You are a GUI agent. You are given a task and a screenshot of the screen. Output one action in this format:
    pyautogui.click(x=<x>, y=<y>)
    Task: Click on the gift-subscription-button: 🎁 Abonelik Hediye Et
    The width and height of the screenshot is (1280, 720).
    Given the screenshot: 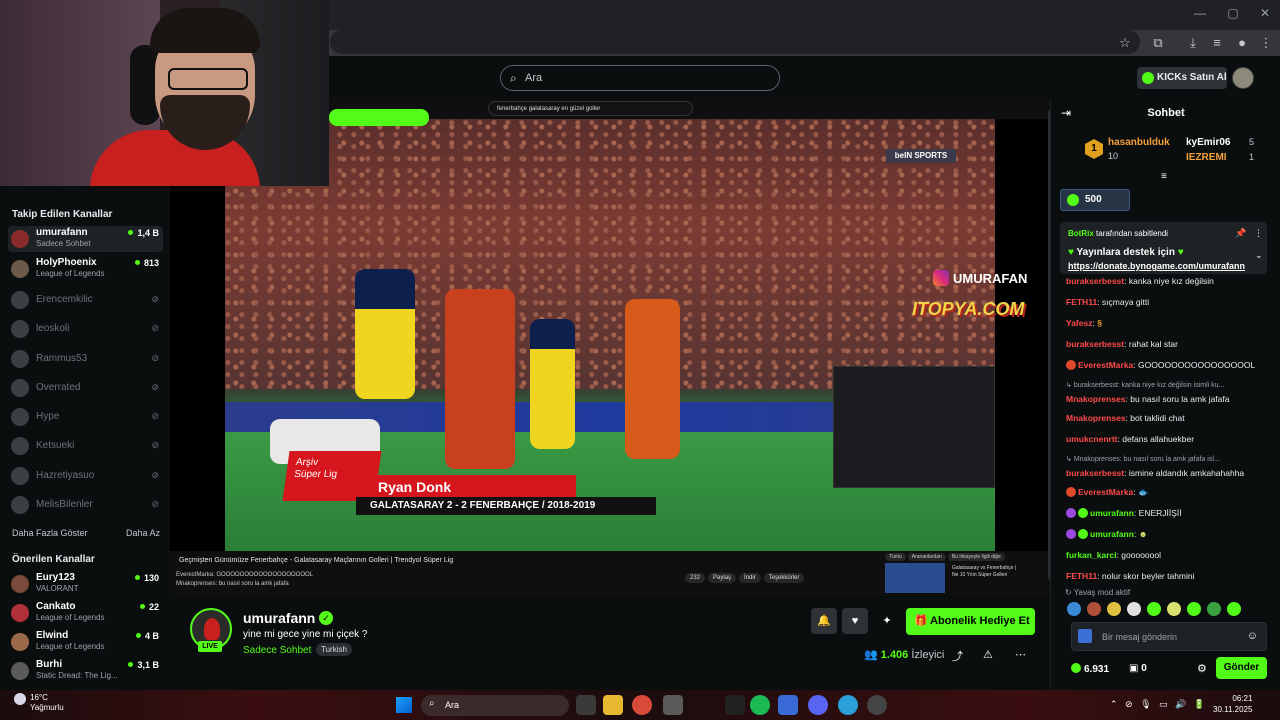 What is the action you would take?
    pyautogui.click(x=970, y=621)
    